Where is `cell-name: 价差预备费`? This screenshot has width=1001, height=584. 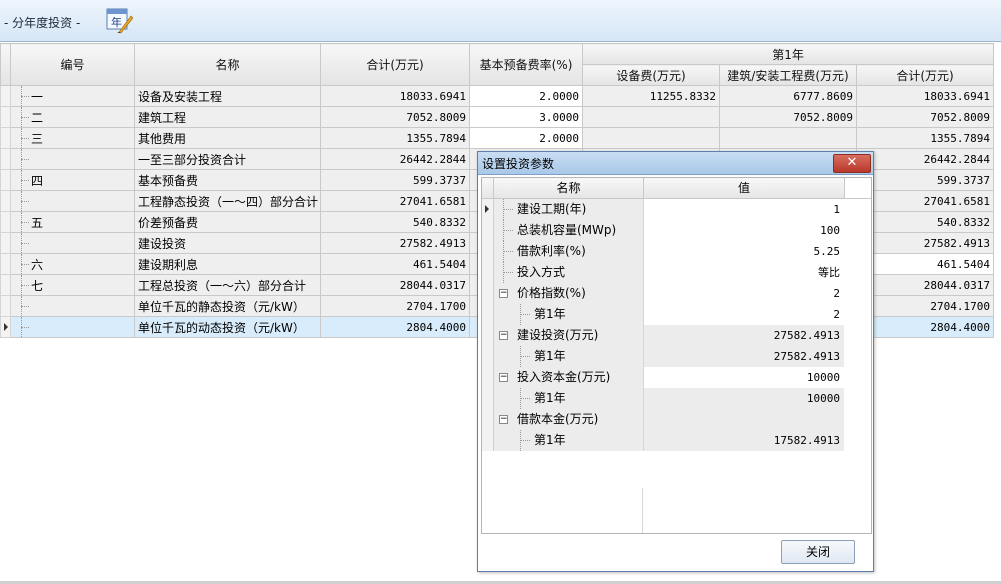 cell-name: 价差预备费 is located at coordinates (227, 222).